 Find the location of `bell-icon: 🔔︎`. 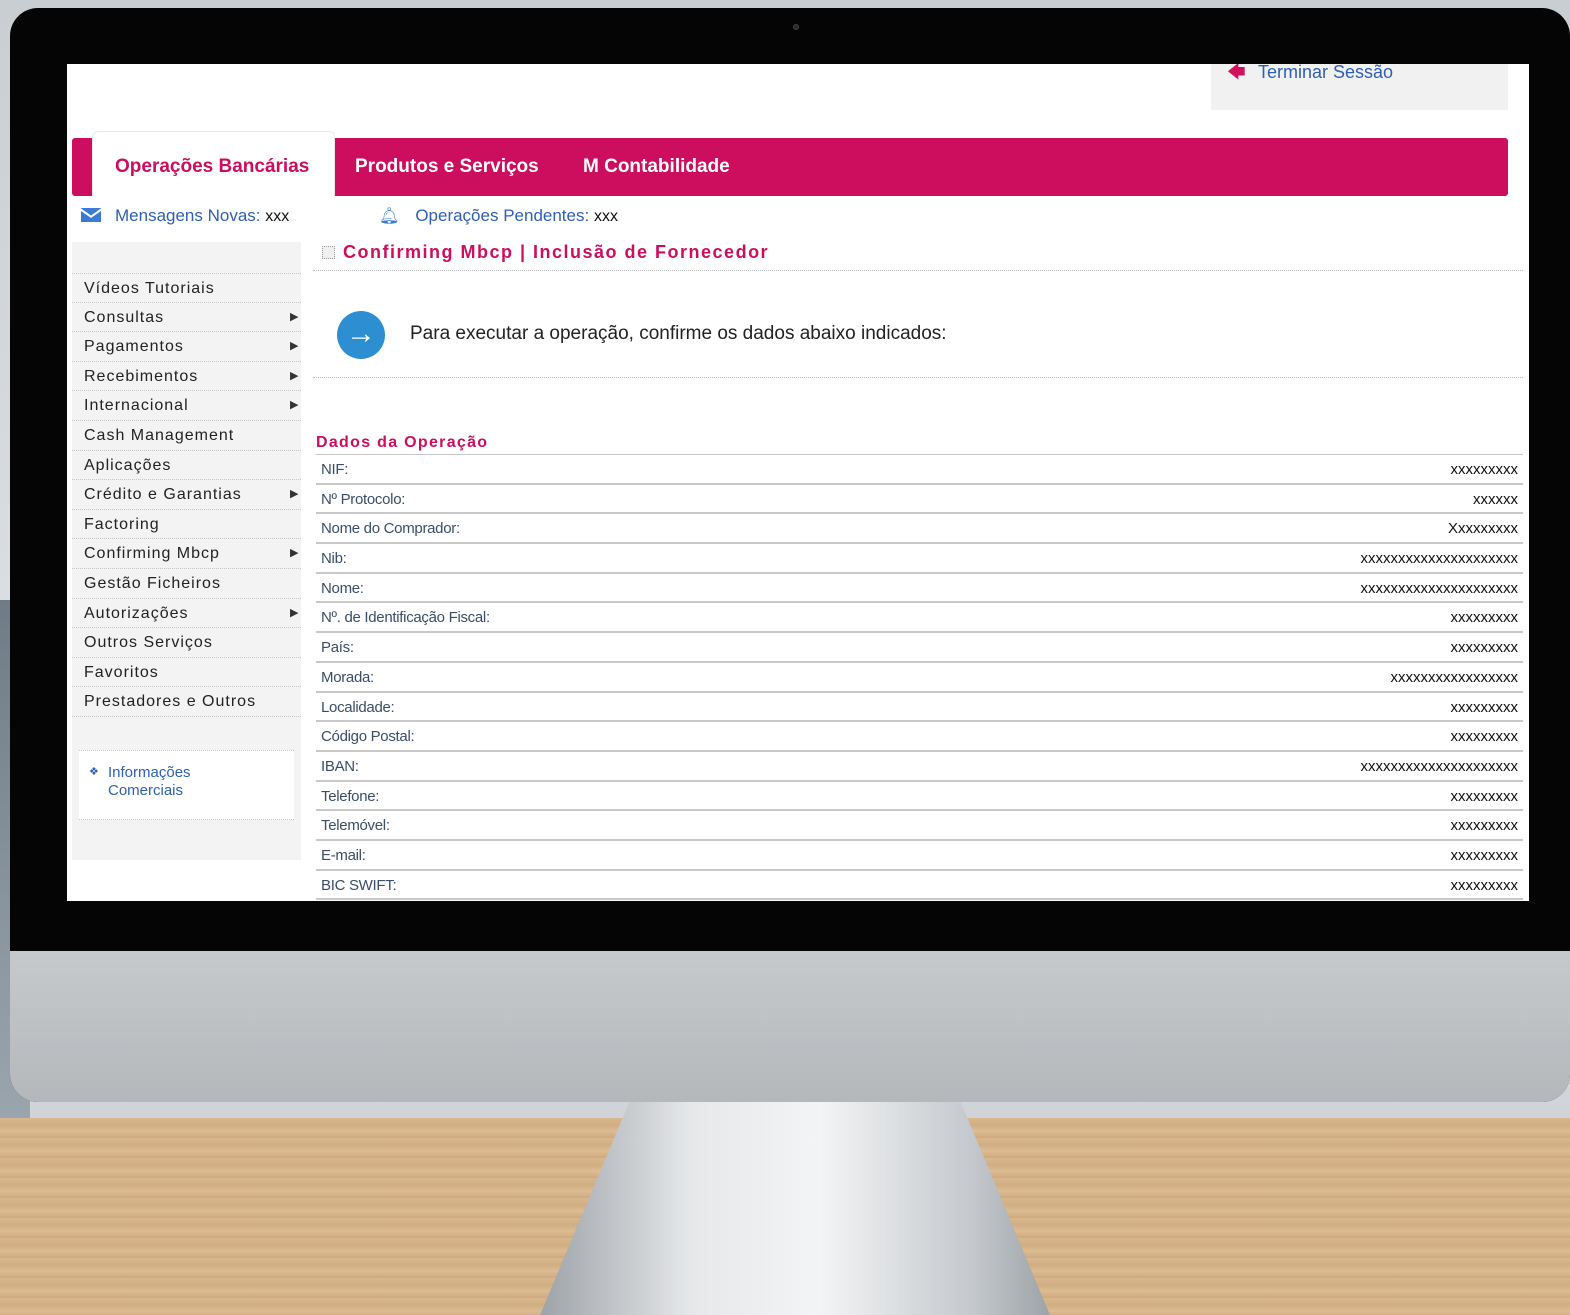

bell-icon: 🔔︎ is located at coordinates (389, 216).